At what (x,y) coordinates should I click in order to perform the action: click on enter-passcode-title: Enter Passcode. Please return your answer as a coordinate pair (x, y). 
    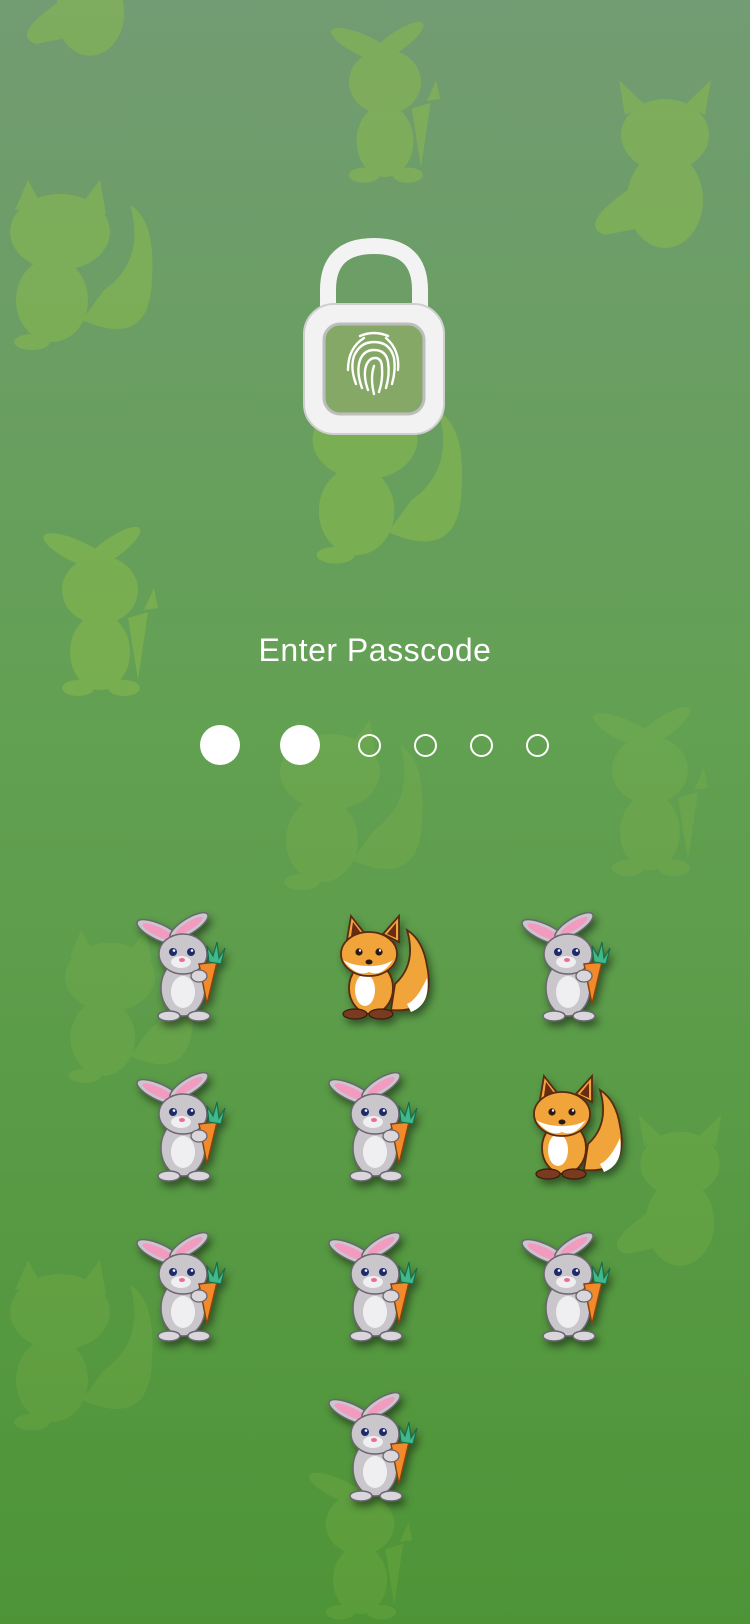
    Looking at the image, I should click on (375, 650).